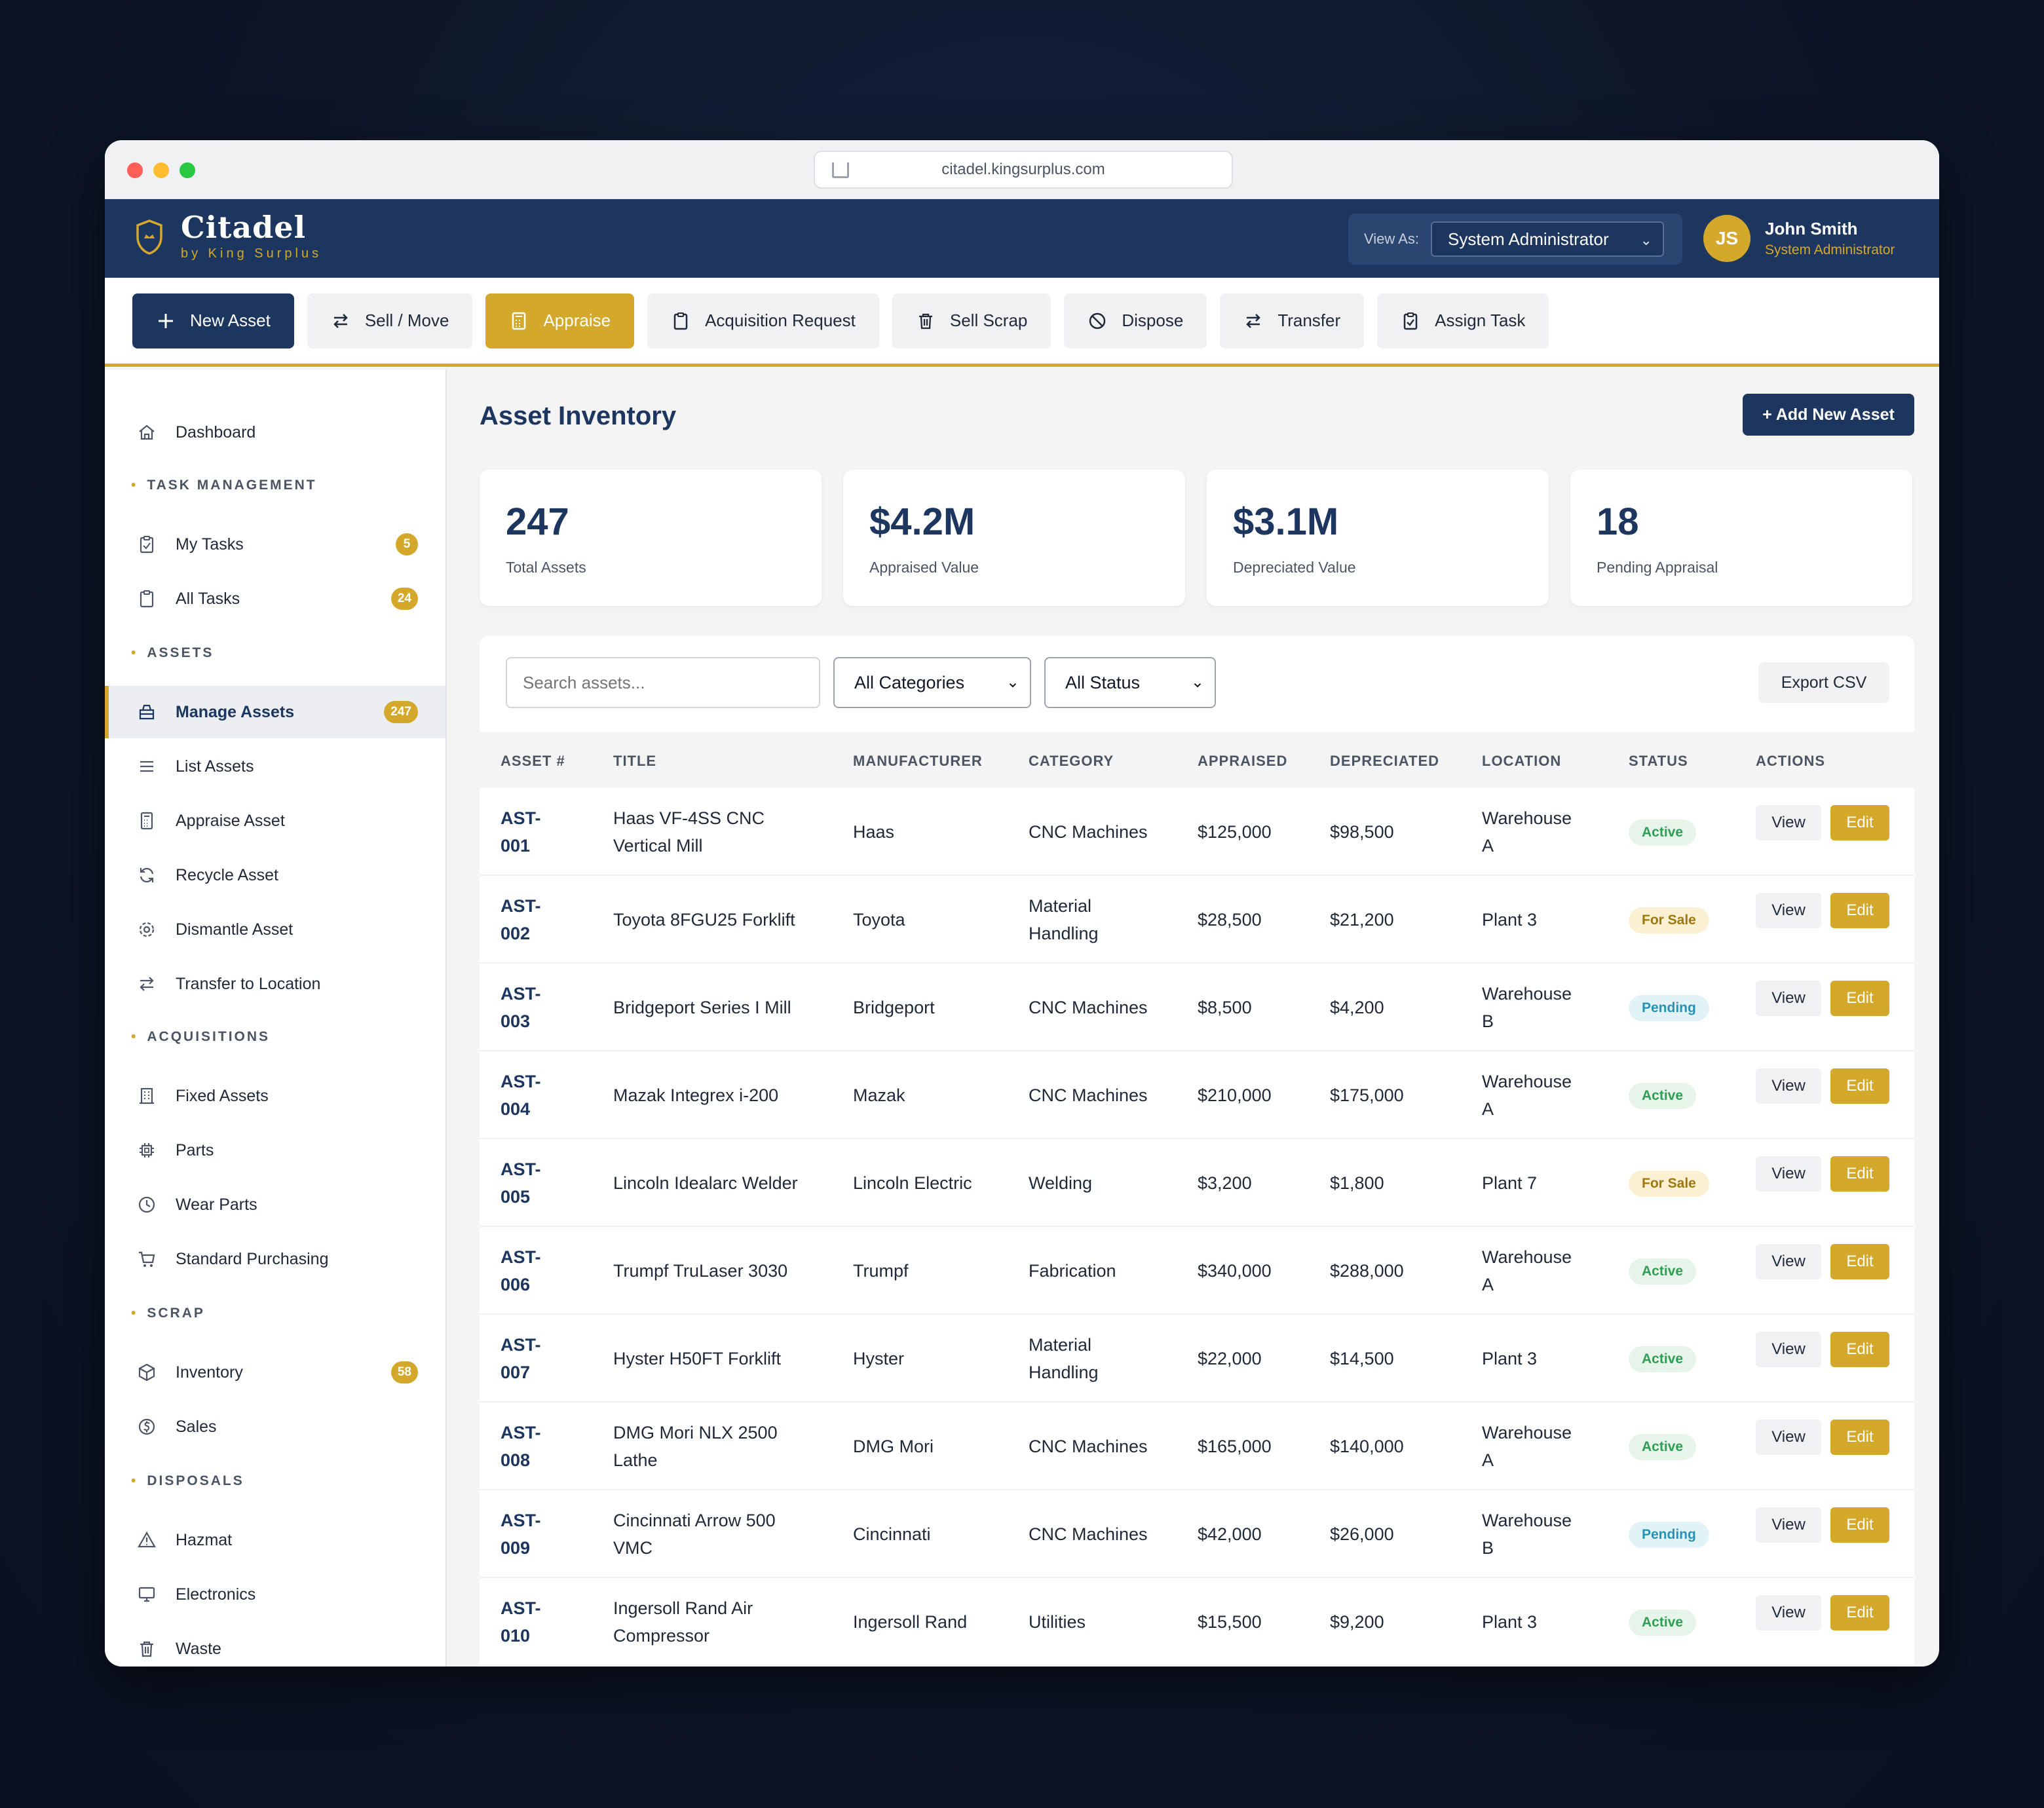 This screenshot has width=2044, height=1808. I want to click on status-badge: Active, so click(1663, 1096).